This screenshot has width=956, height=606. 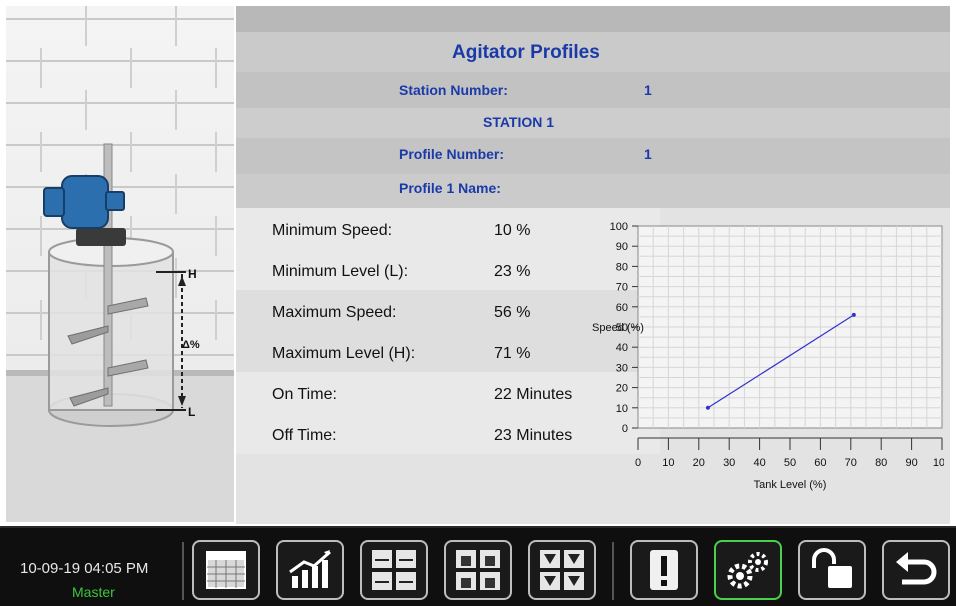 What do you see at coordinates (648, 154) in the screenshot?
I see `profile-number-value: 1` at bounding box center [648, 154].